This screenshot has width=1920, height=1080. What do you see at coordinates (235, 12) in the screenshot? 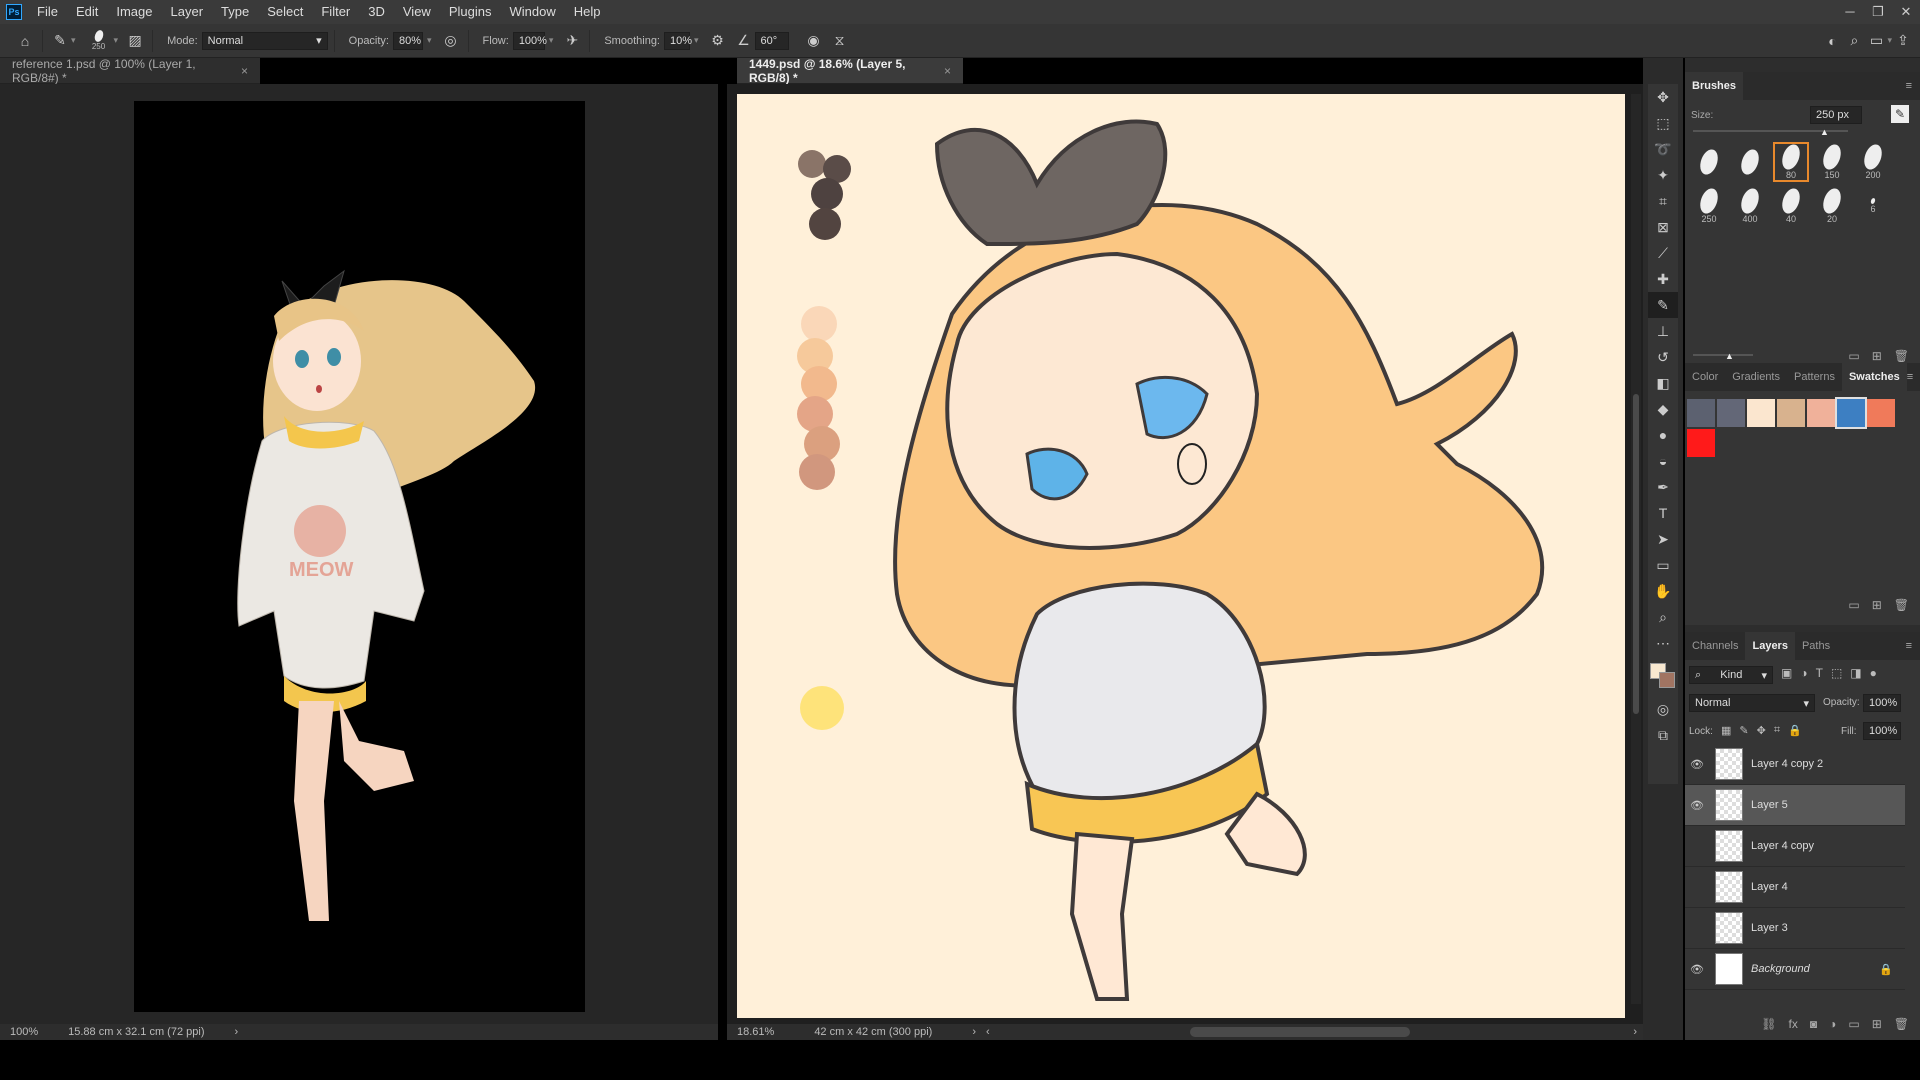
I see `menu-type: Type` at bounding box center [235, 12].